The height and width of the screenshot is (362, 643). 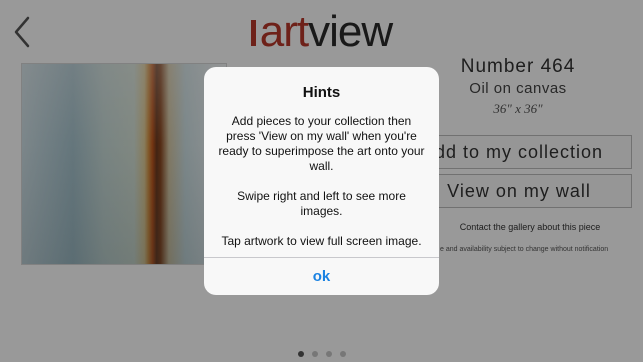 What do you see at coordinates (321, 203) in the screenshot?
I see `dialog-paragraph: Swipe right and left to see more images.` at bounding box center [321, 203].